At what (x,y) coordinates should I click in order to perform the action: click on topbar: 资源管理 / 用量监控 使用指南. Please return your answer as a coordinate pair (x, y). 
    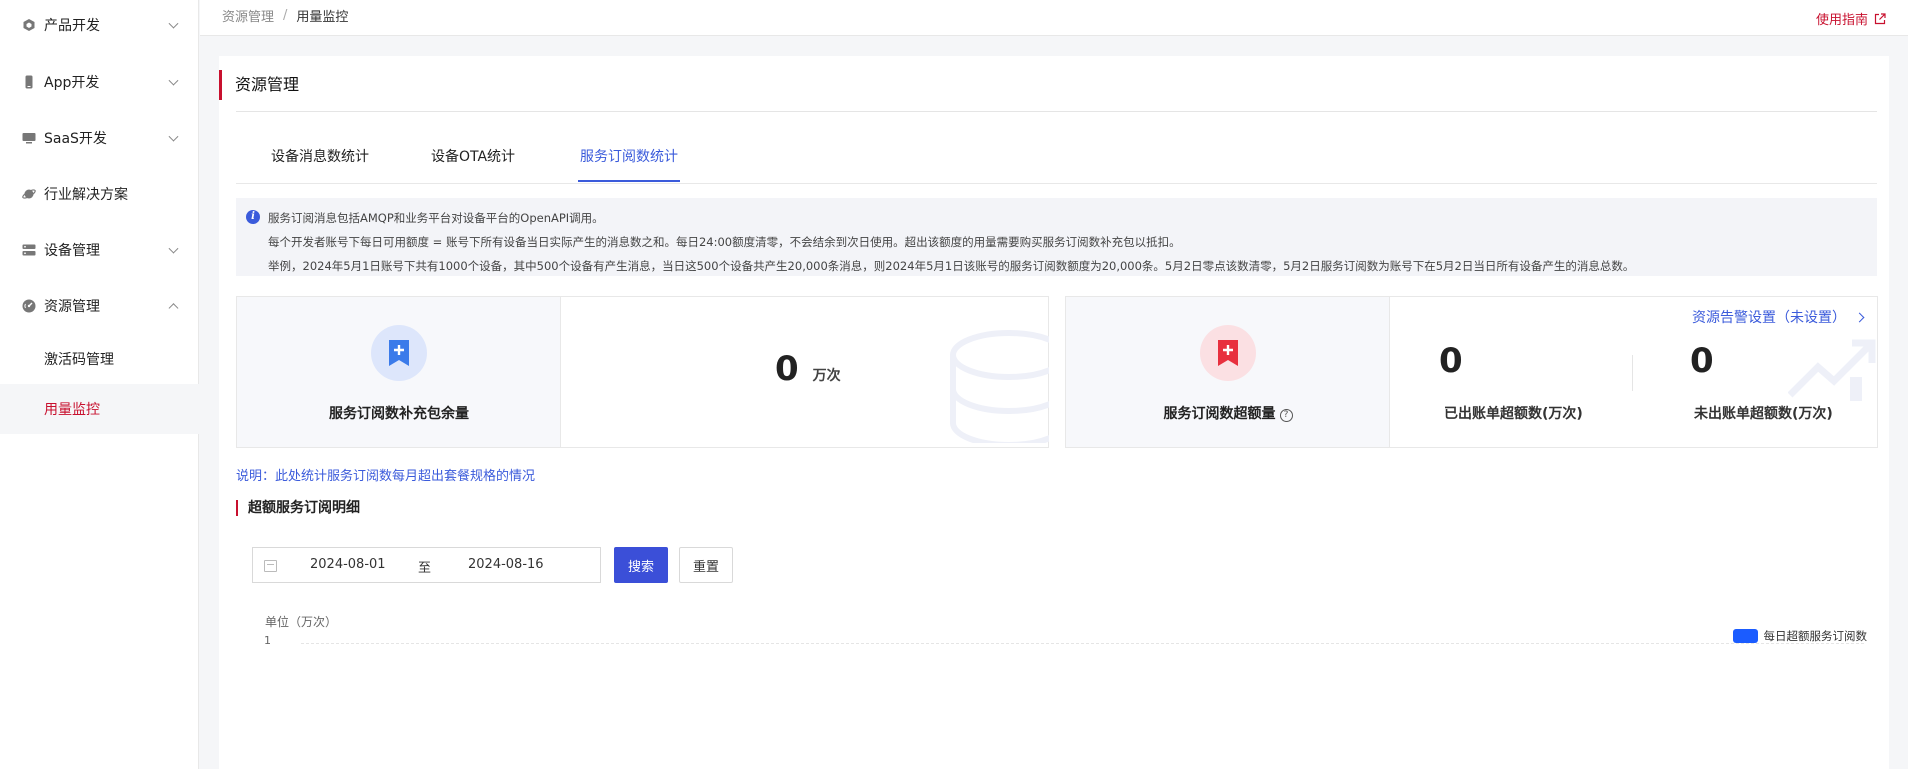
    Looking at the image, I should click on (1054, 18).